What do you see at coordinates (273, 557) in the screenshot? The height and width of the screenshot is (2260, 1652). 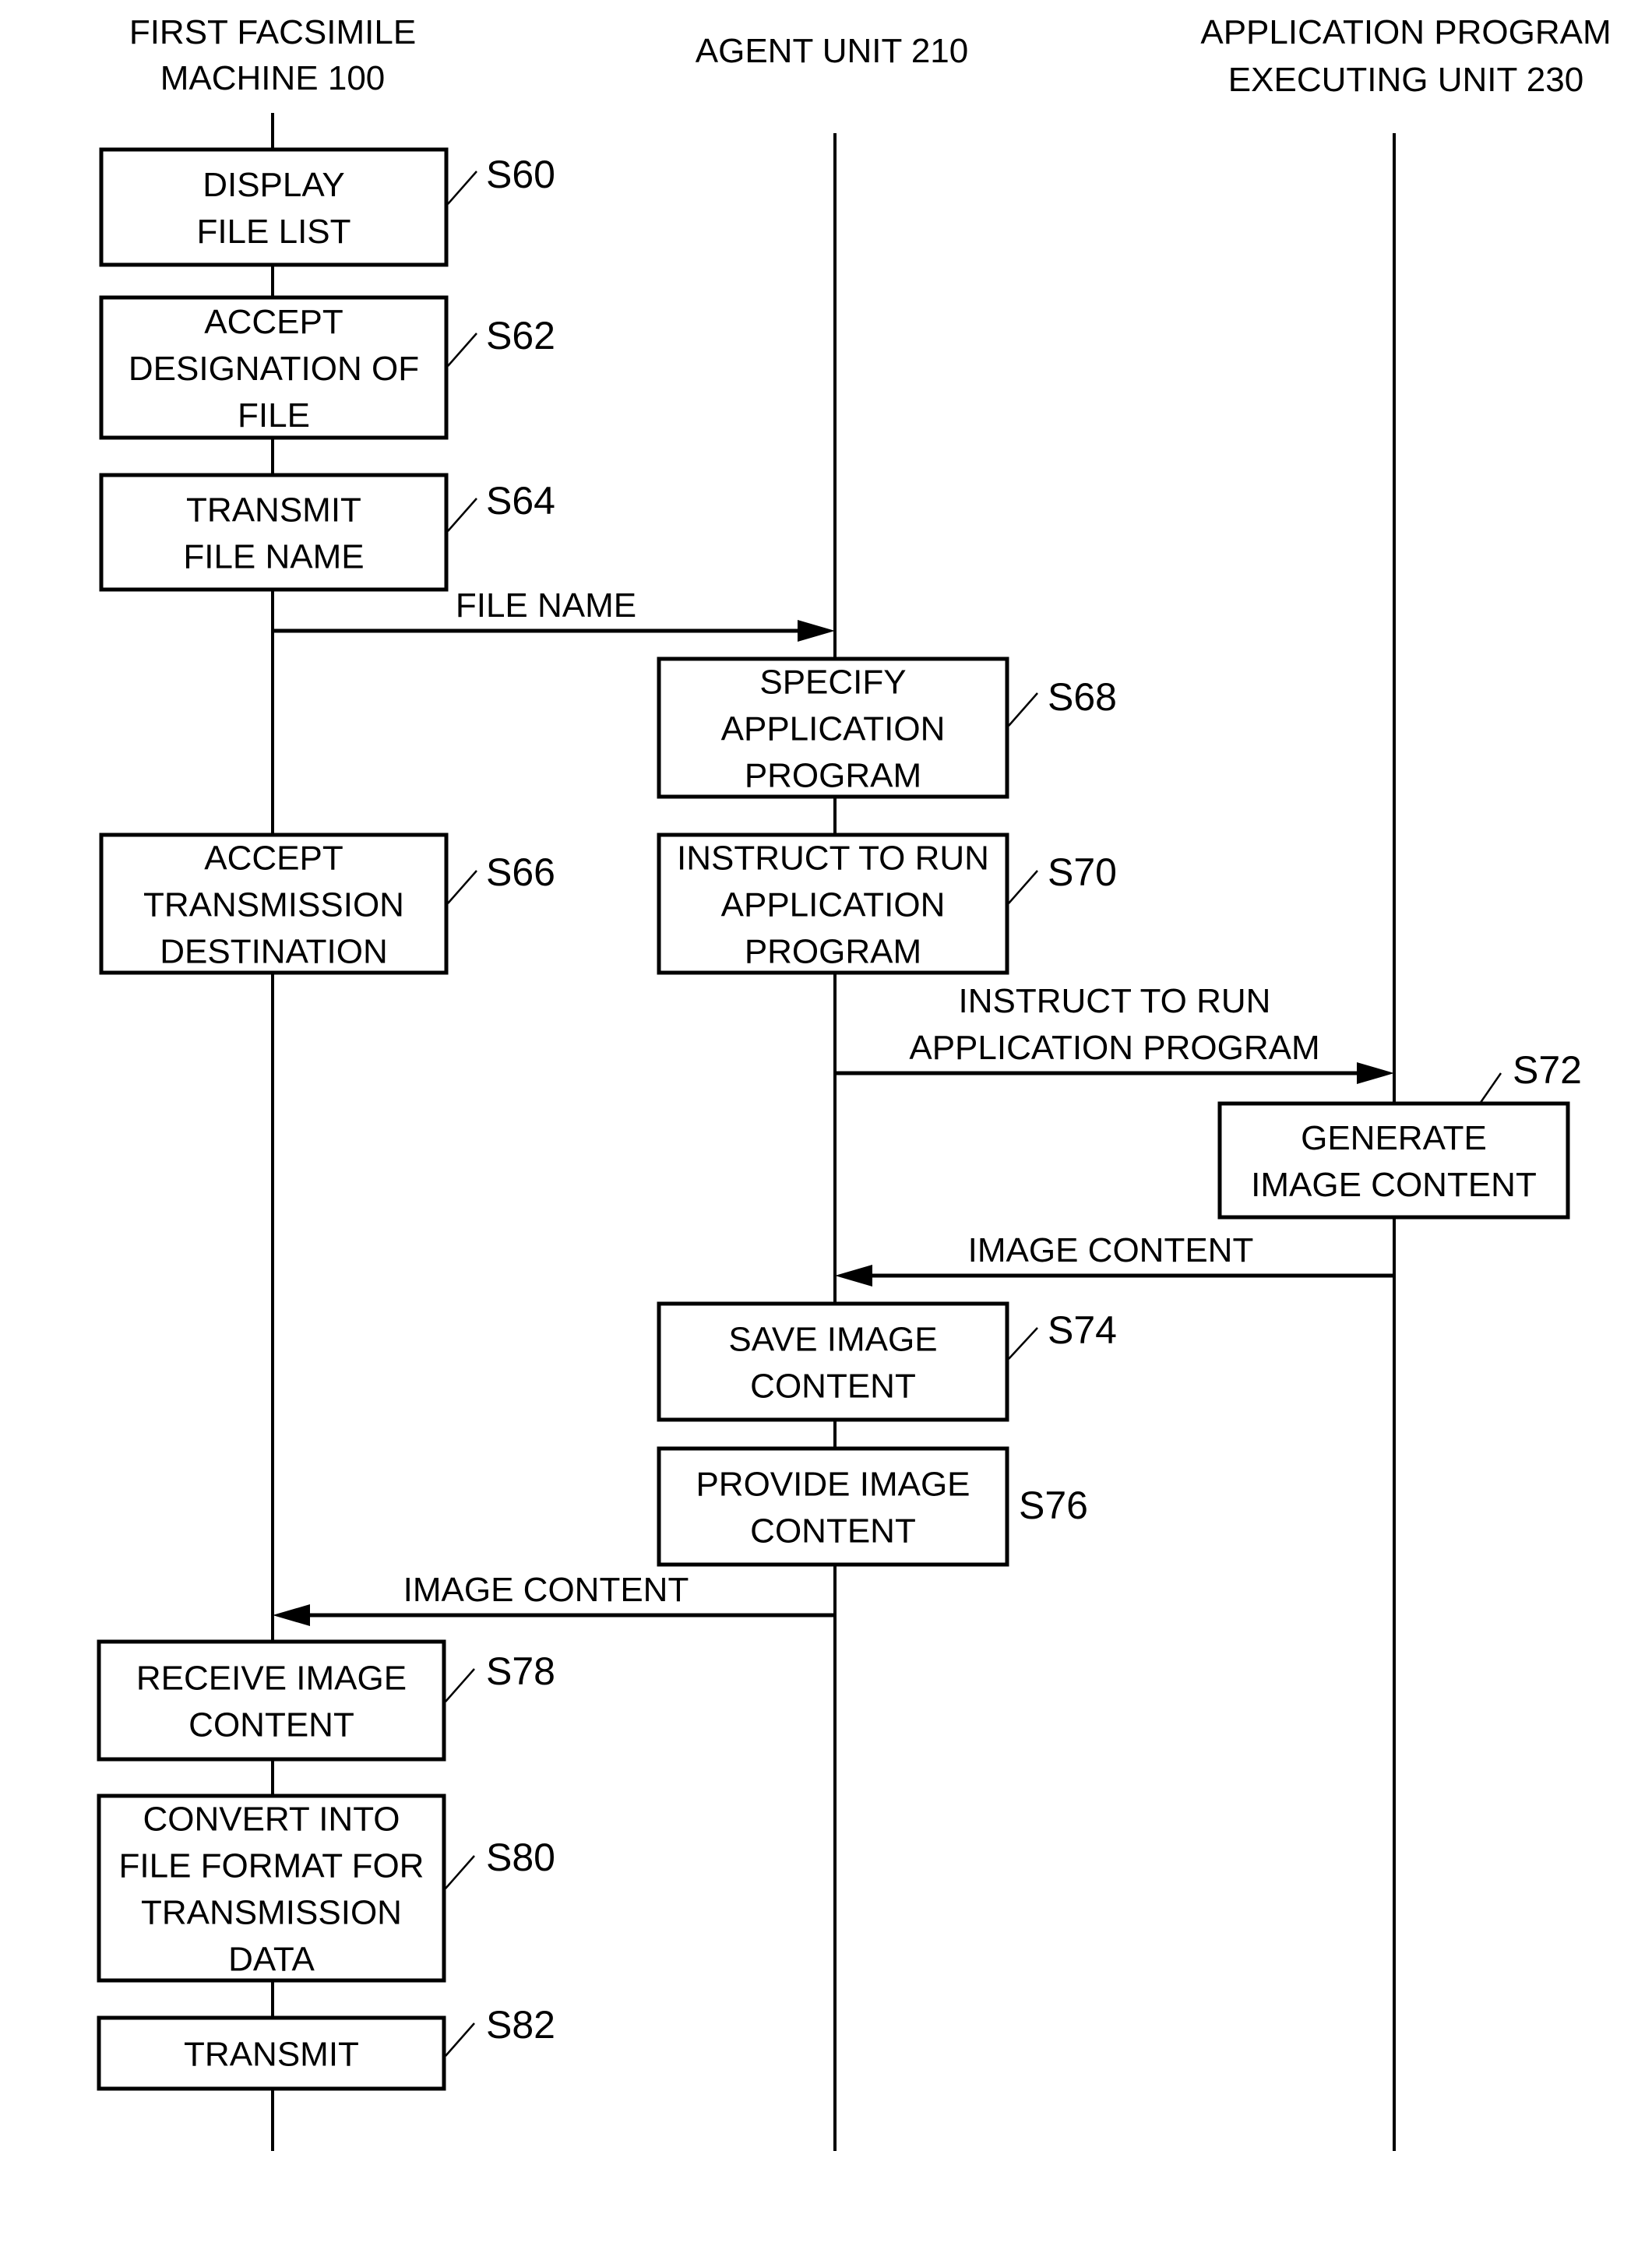 I see `step-text: FILE NAME` at bounding box center [273, 557].